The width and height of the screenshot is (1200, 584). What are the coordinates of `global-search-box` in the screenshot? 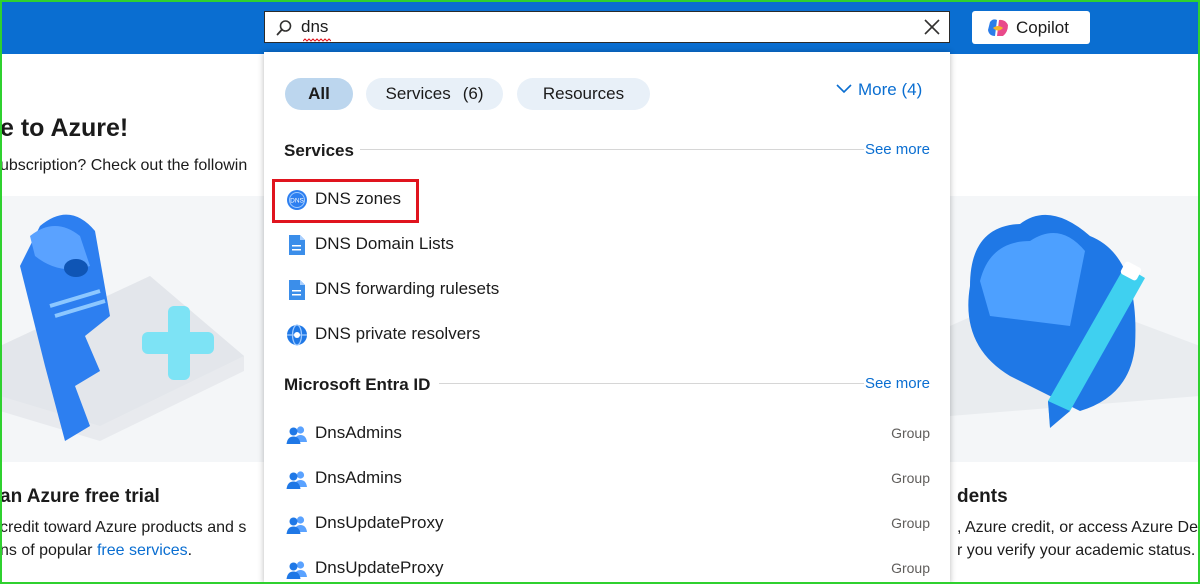 It's located at (607, 27).